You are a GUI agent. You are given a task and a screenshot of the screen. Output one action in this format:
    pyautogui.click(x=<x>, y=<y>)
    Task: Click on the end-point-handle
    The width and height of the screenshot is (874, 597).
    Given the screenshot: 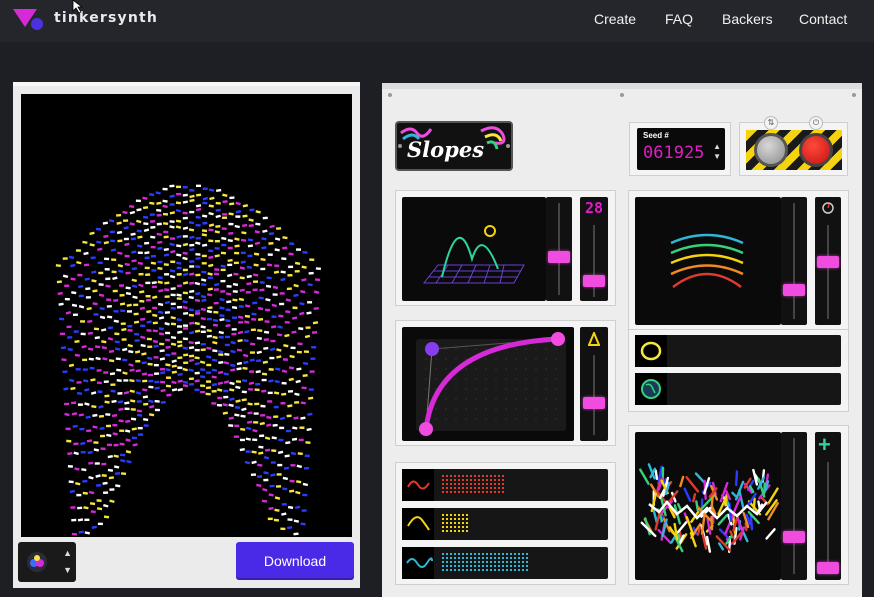 What is the action you would take?
    pyautogui.click(x=558, y=339)
    